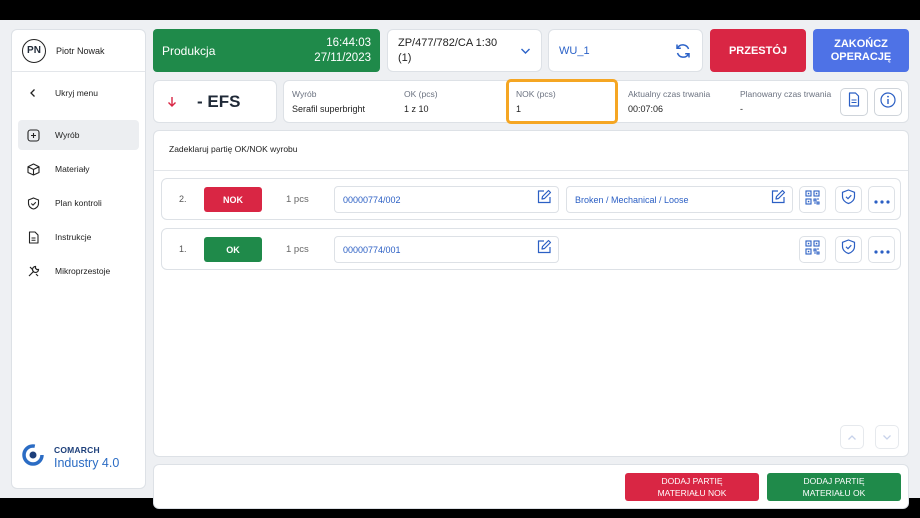 The width and height of the screenshot is (920, 518). Describe the element at coordinates (758, 50) in the screenshot. I see `downtime-button: PRZESTÓJ` at that location.